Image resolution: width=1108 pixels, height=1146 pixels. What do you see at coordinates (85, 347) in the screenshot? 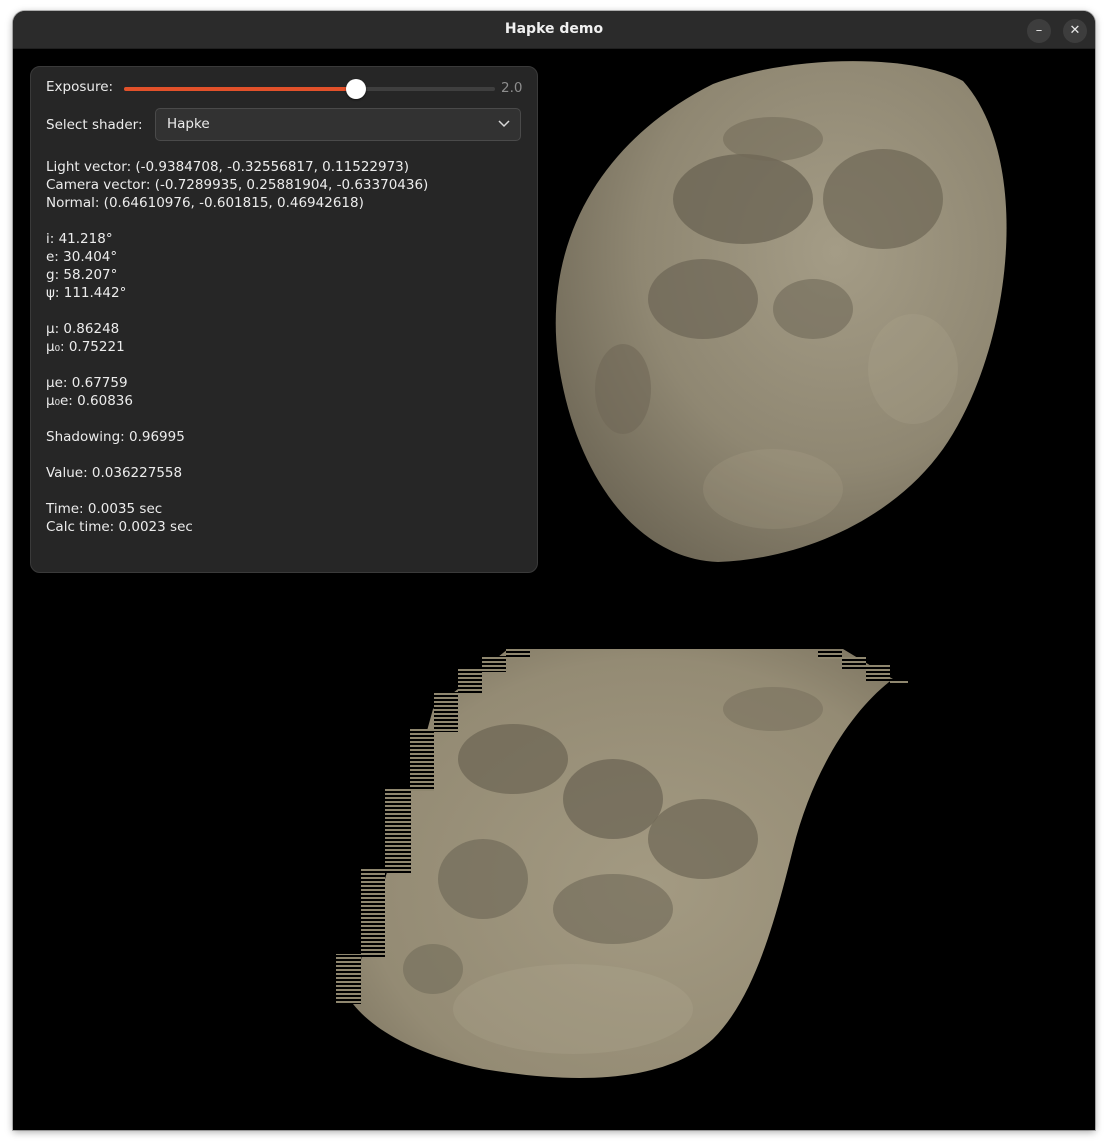
I see `mu0-text: μ₀: 0.75221` at bounding box center [85, 347].